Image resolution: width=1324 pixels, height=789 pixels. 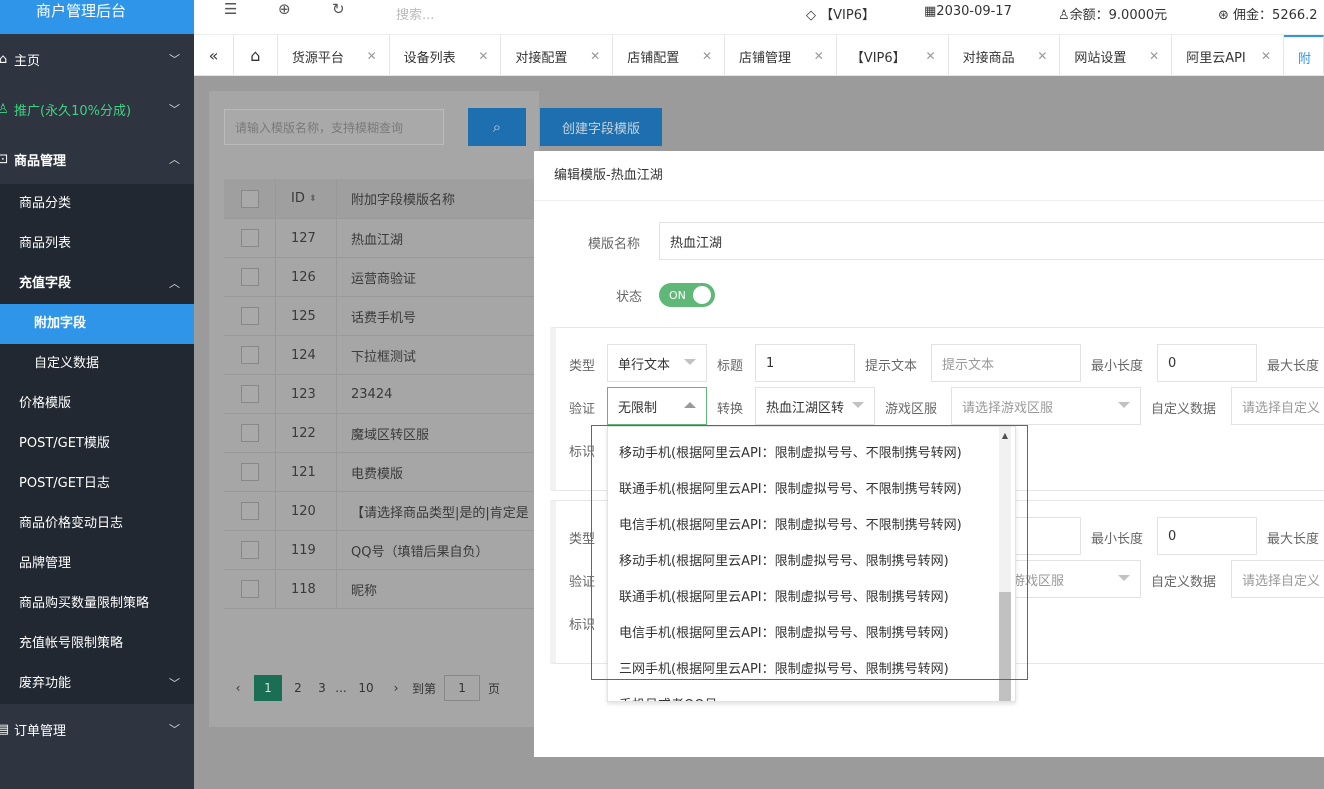 What do you see at coordinates (811, 526) in the screenshot?
I see `dropdown-option: 电信手机(根据阿里云API：限制虚拟号号、不限制携号转网)` at bounding box center [811, 526].